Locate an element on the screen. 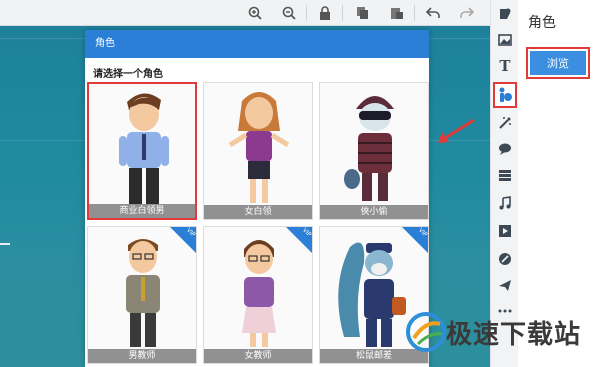 The height and width of the screenshot is (367, 600). layers-icon is located at coordinates (505, 175).